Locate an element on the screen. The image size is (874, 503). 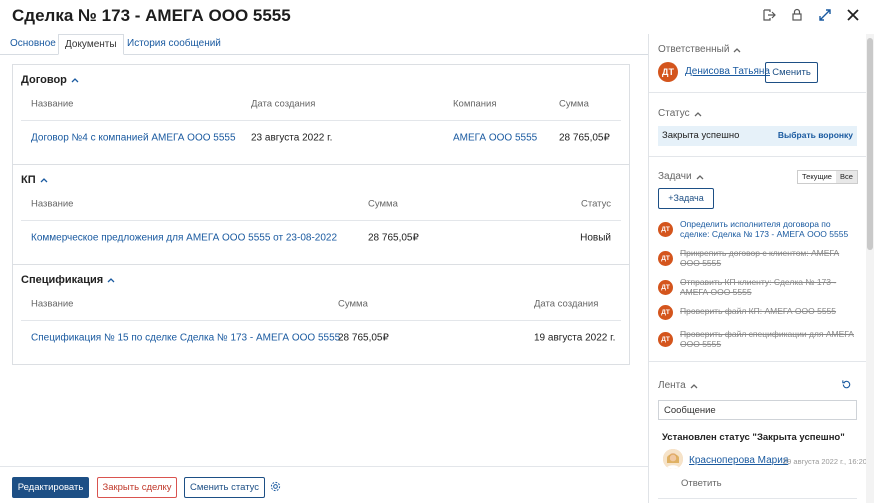
spec-sum: 28 765,05₽ is located at coordinates (363, 337).